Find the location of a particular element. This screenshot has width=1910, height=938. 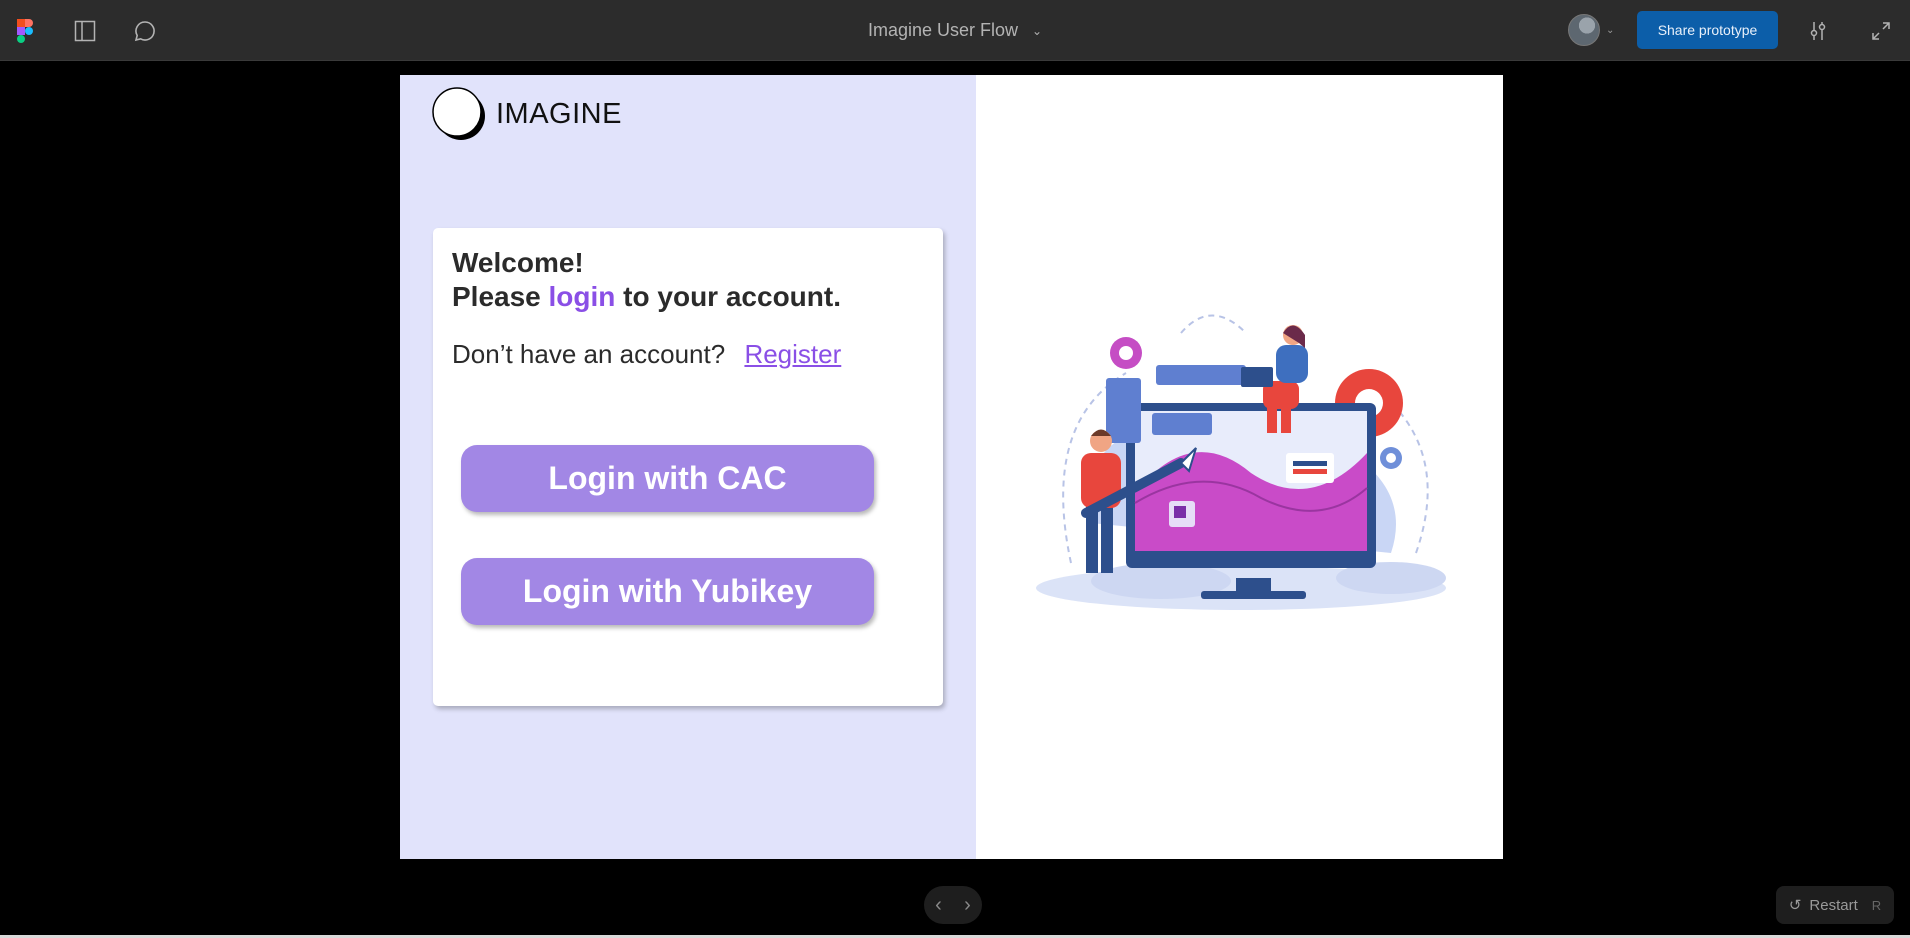

welcome-heading: Welcome! is located at coordinates (518, 262).